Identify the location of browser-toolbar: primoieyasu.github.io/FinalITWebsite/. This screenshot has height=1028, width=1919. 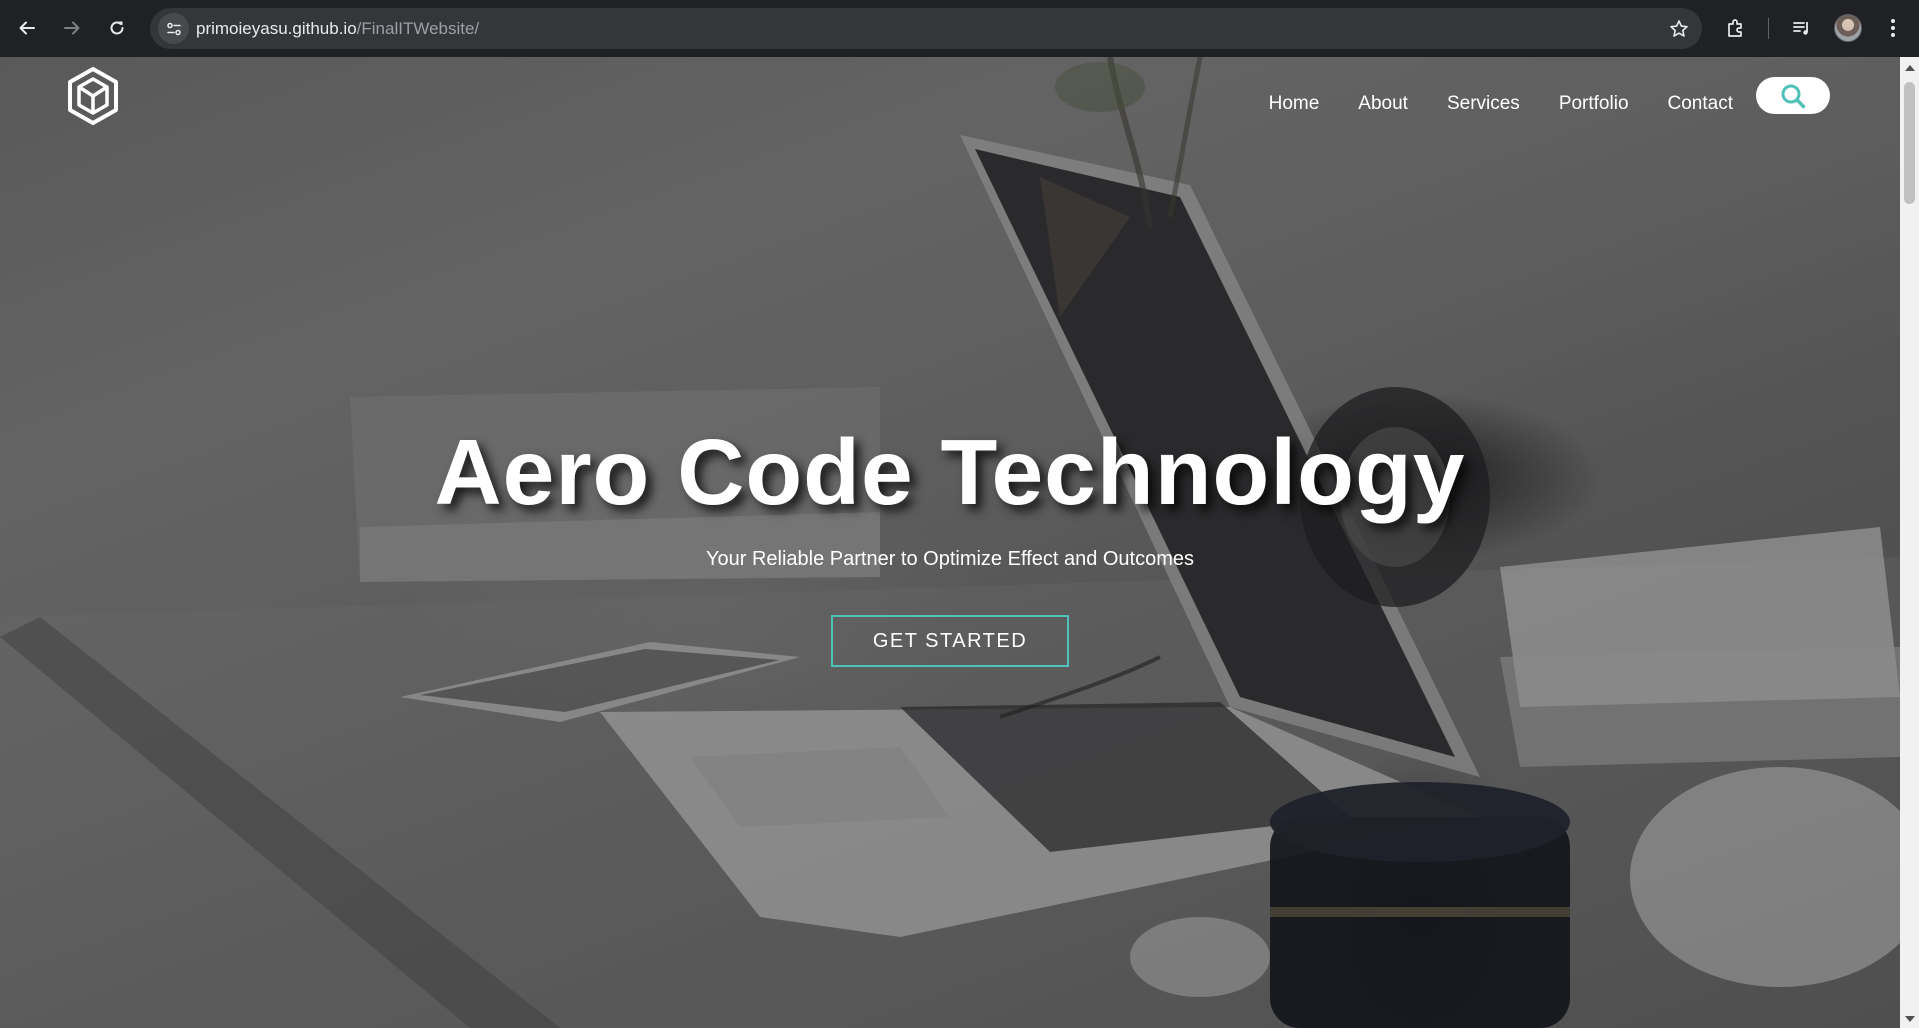
(959, 28).